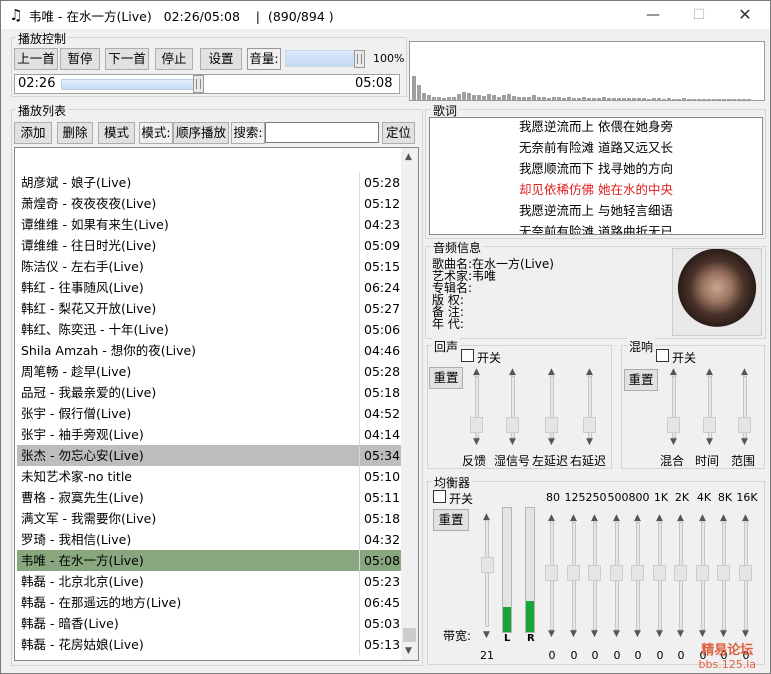 The height and width of the screenshot is (674, 771). Describe the element at coordinates (389, 58) in the screenshot. I see `volume-value: 100%` at that location.